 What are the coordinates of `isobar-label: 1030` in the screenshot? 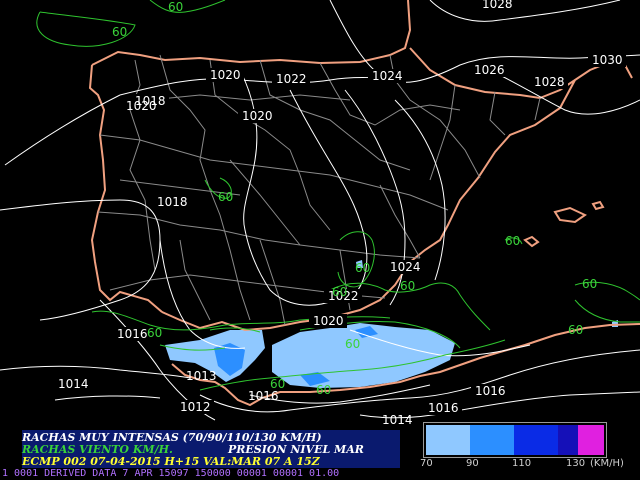 It's located at (607, 60).